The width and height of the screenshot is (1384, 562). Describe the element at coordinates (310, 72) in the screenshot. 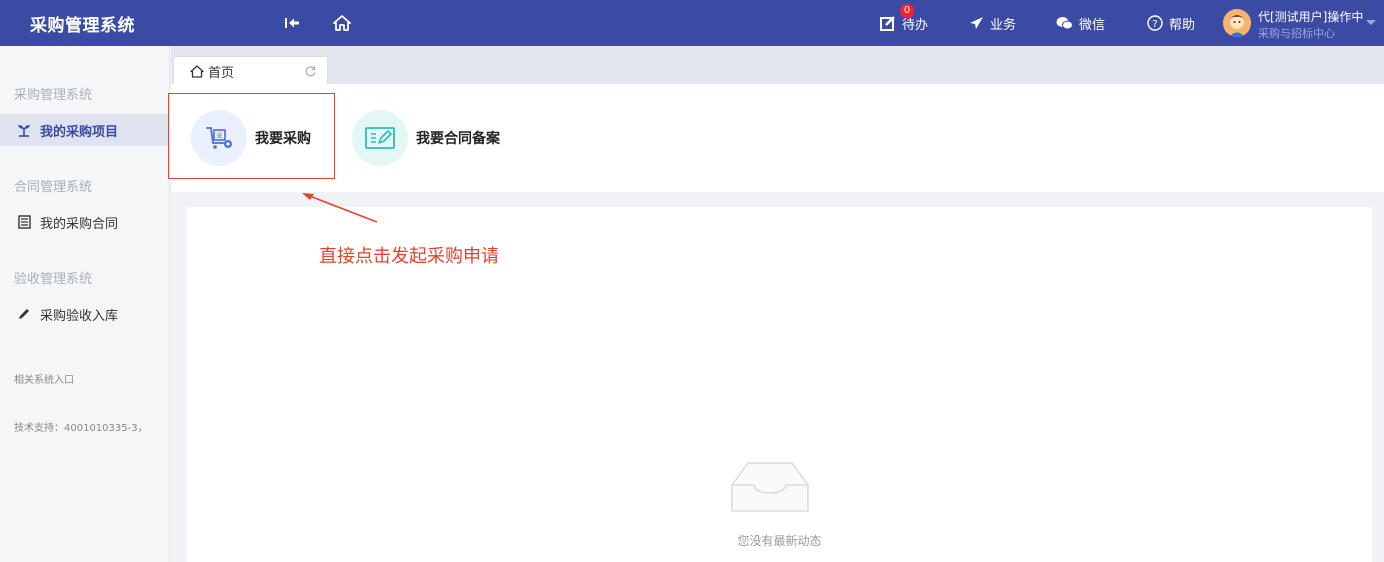

I see `refresh-icon` at that location.